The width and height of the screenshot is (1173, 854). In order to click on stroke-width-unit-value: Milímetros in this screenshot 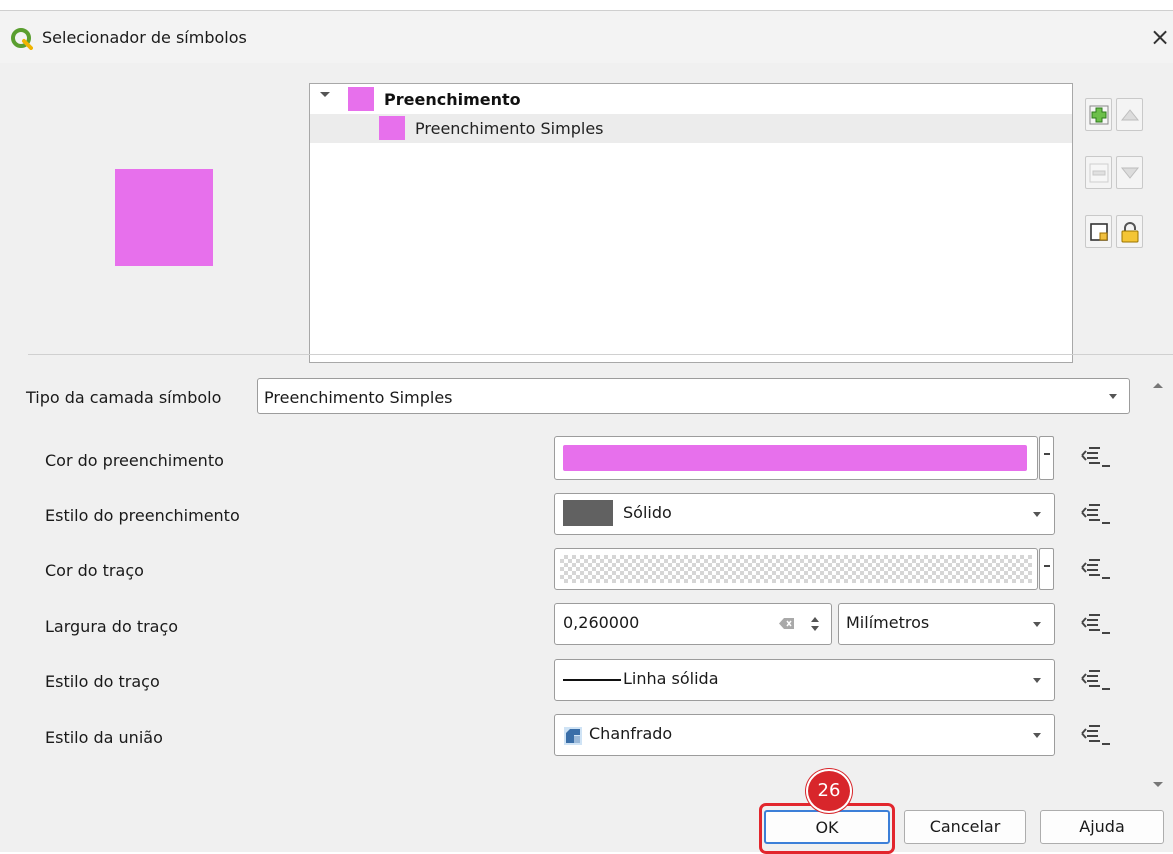, I will do `click(888, 622)`.